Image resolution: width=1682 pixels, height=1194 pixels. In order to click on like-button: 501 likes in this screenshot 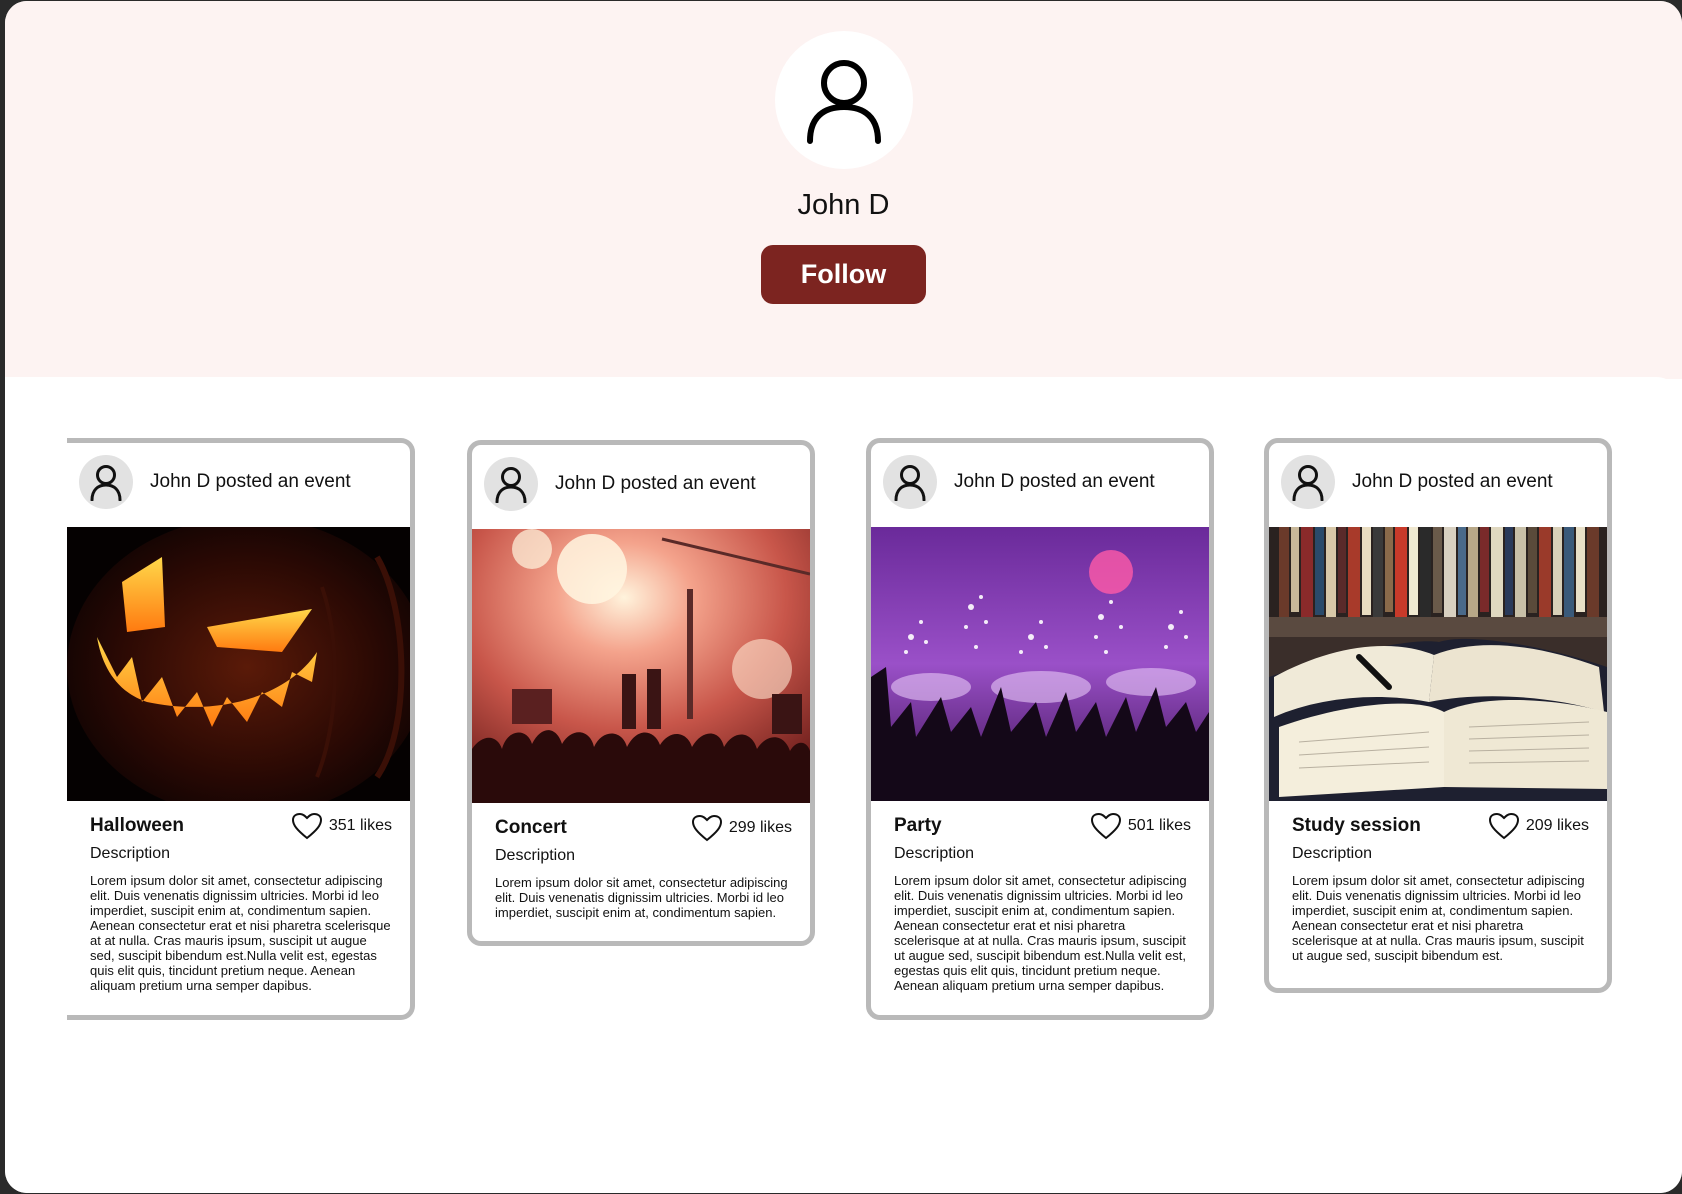, I will do `click(1140, 826)`.